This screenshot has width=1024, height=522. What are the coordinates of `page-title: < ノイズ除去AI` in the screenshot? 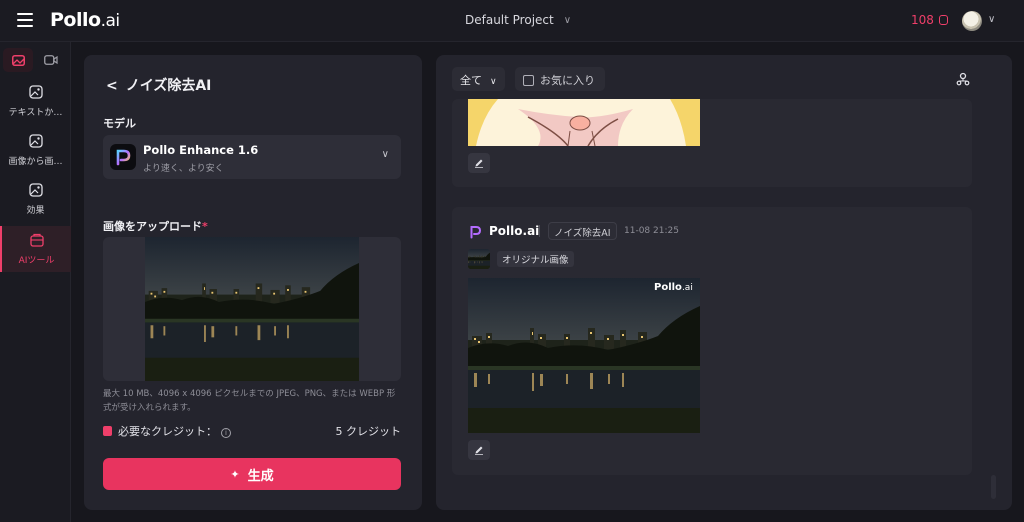 It's located at (158, 85).